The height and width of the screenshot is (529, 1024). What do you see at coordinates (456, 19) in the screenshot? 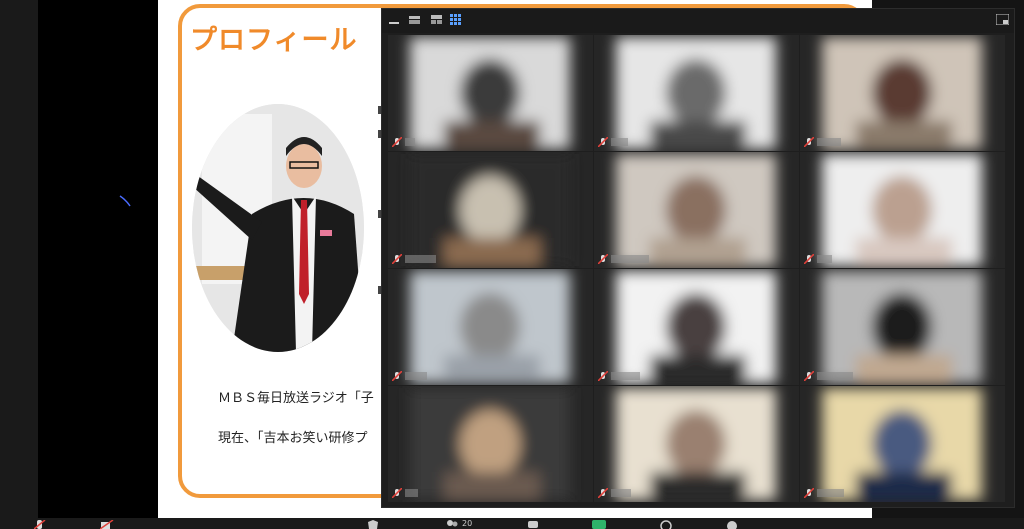
I see `gallery-view-icon` at bounding box center [456, 19].